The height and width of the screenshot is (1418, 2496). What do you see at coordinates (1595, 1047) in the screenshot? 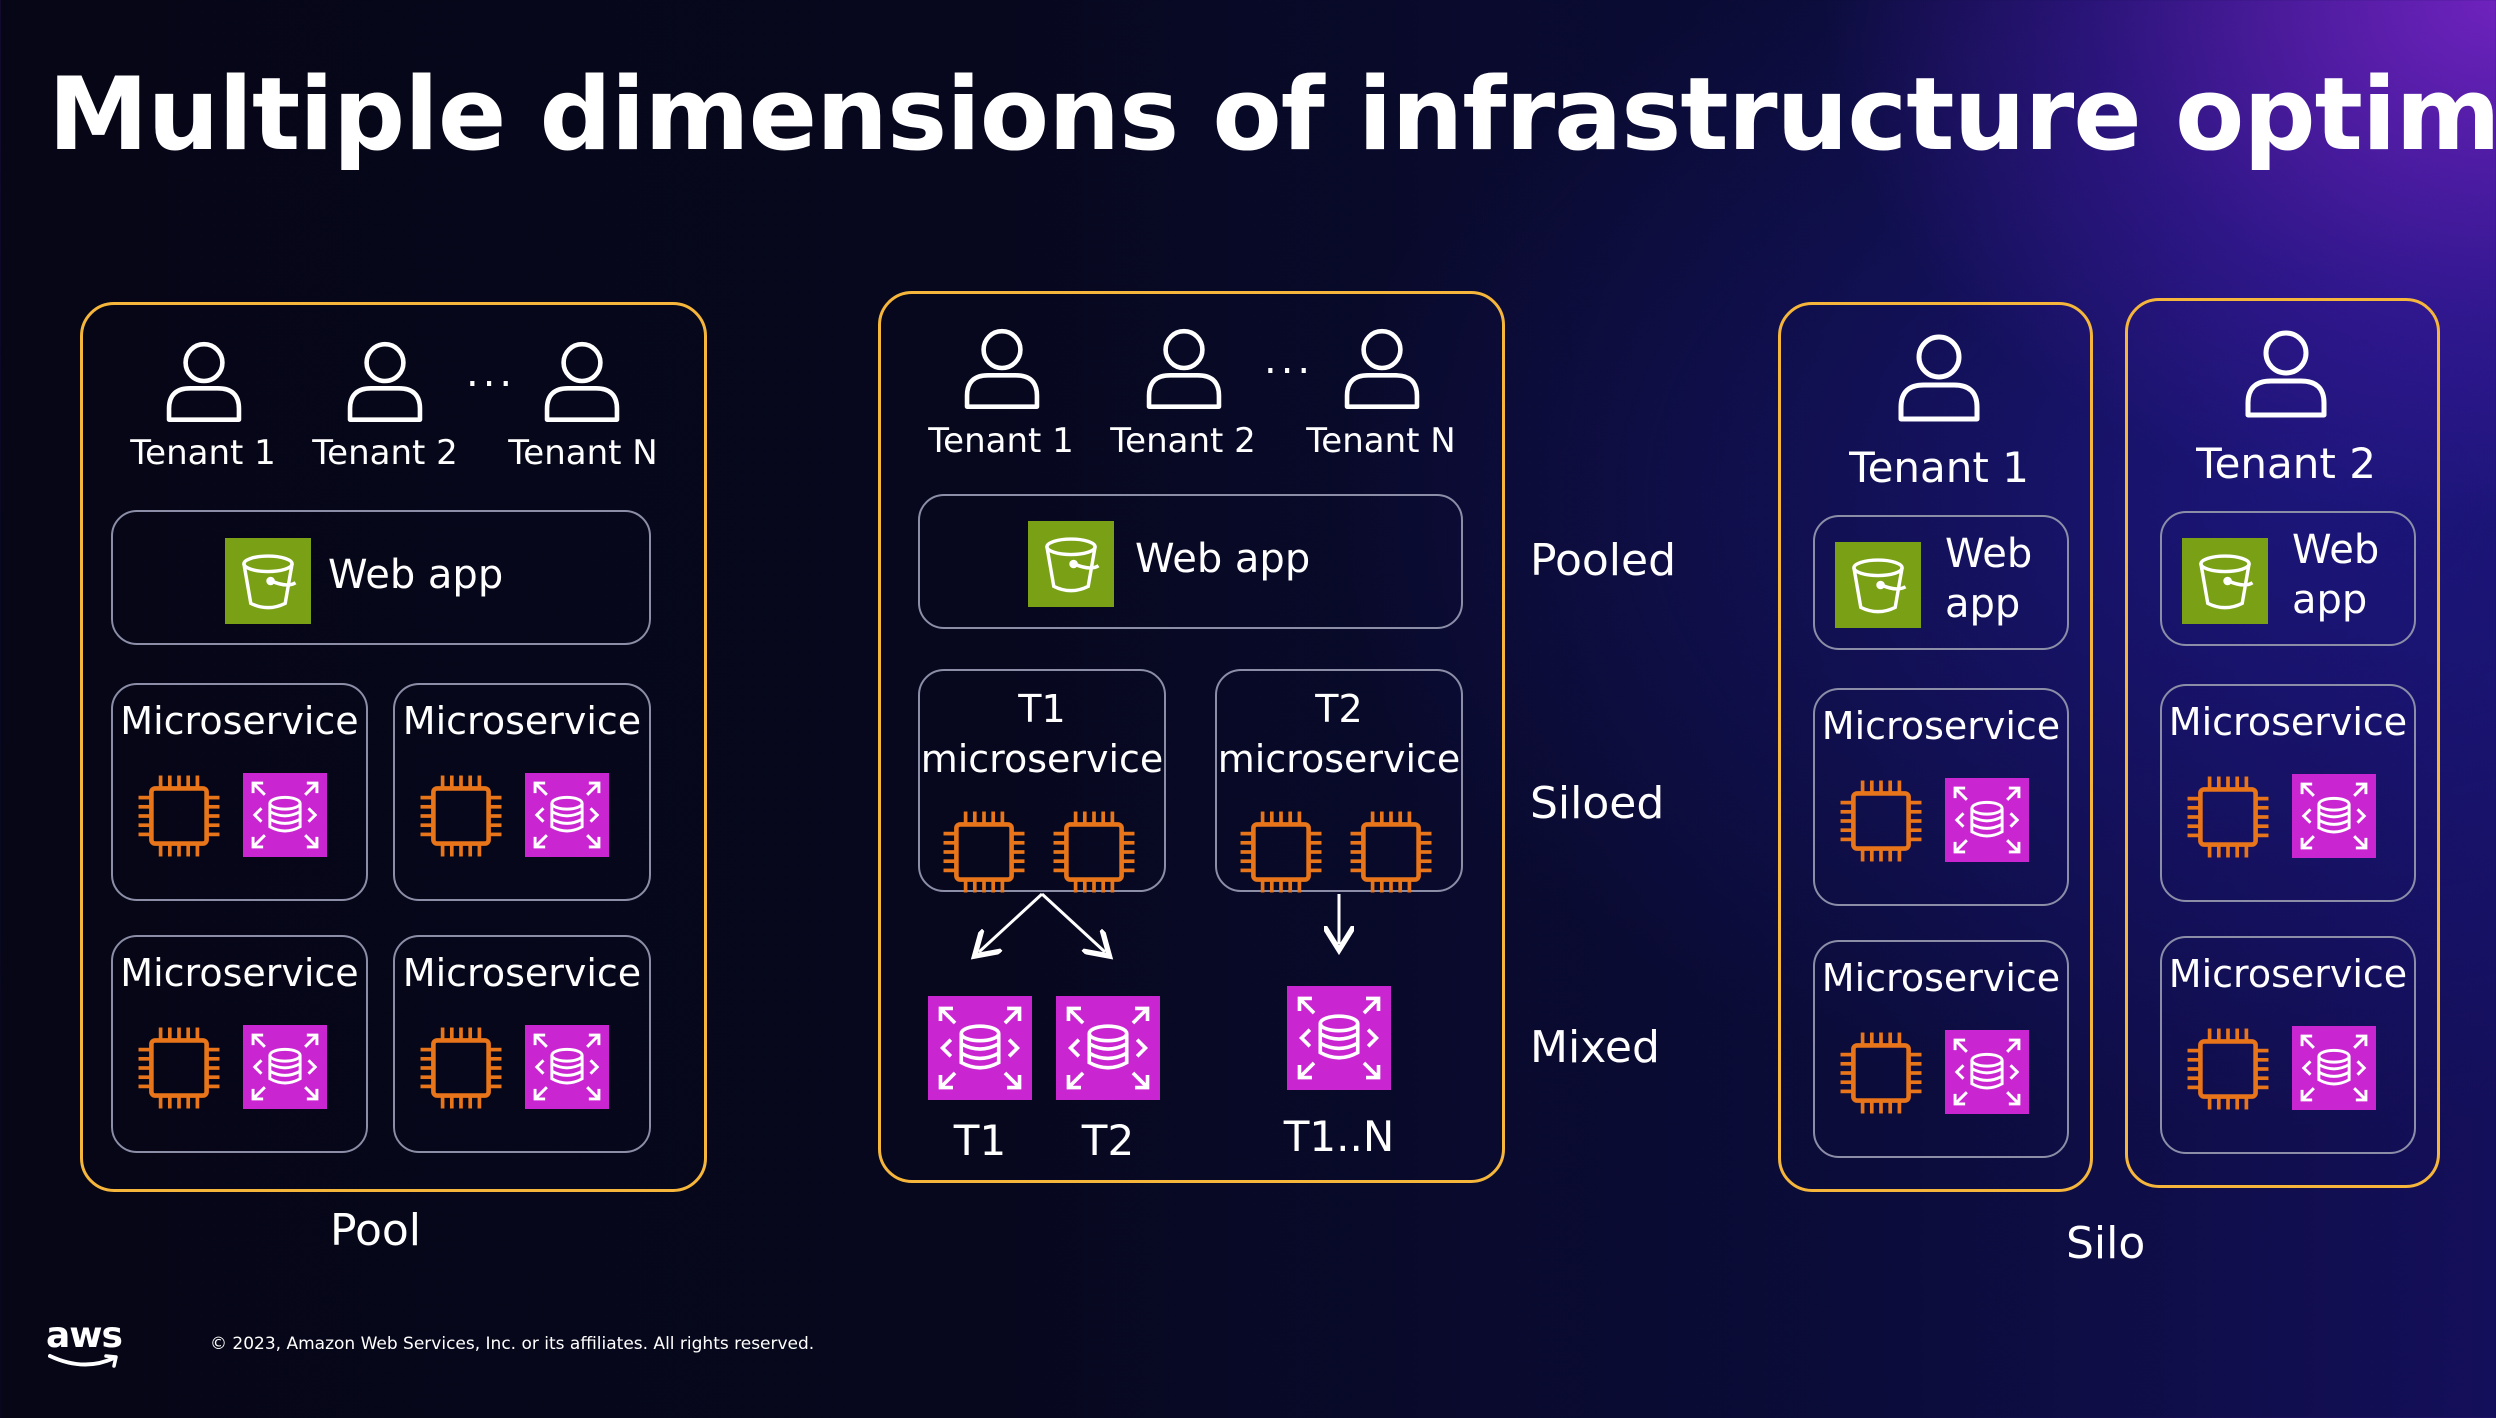
I see `tier-label-mixed: Mixed` at bounding box center [1595, 1047].